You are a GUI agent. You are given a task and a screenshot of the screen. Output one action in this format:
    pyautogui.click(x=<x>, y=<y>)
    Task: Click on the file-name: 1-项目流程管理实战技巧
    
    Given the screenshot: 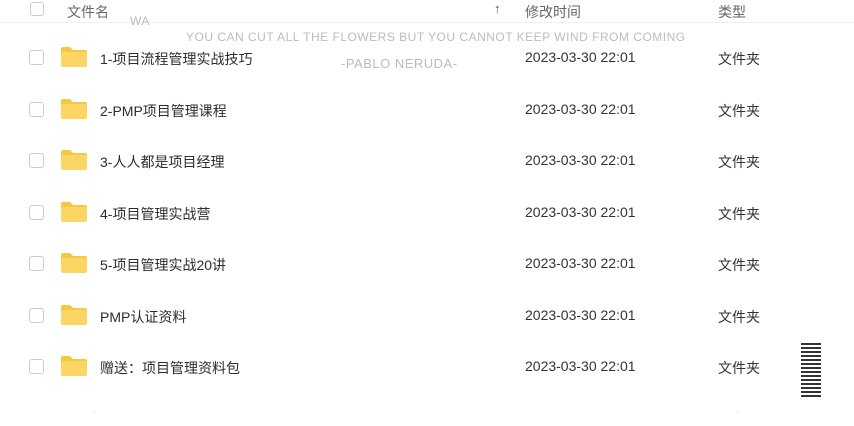 What is the action you would take?
    pyautogui.click(x=176, y=59)
    